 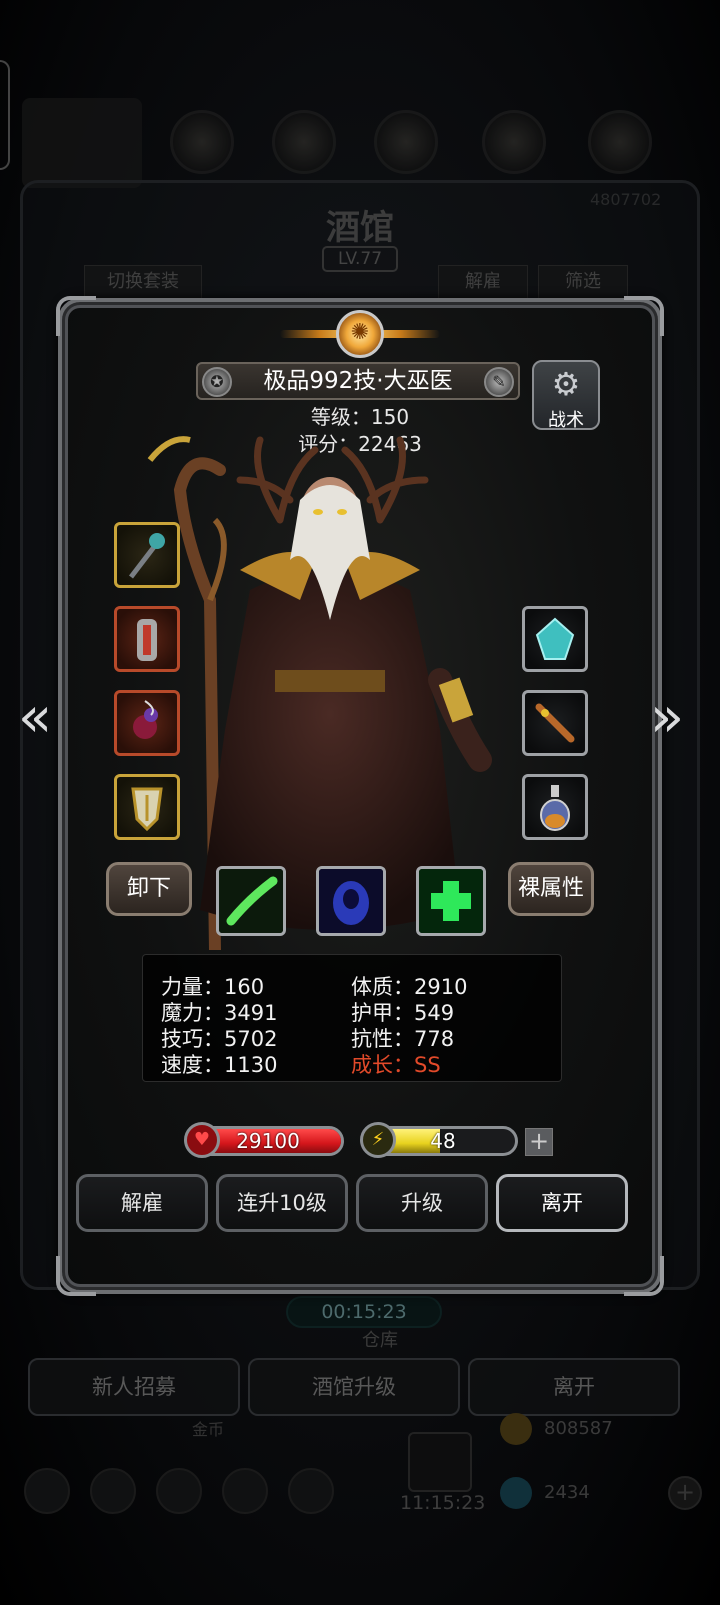 I want to click on heart-icon: ♥, so click(x=202, y=1140).